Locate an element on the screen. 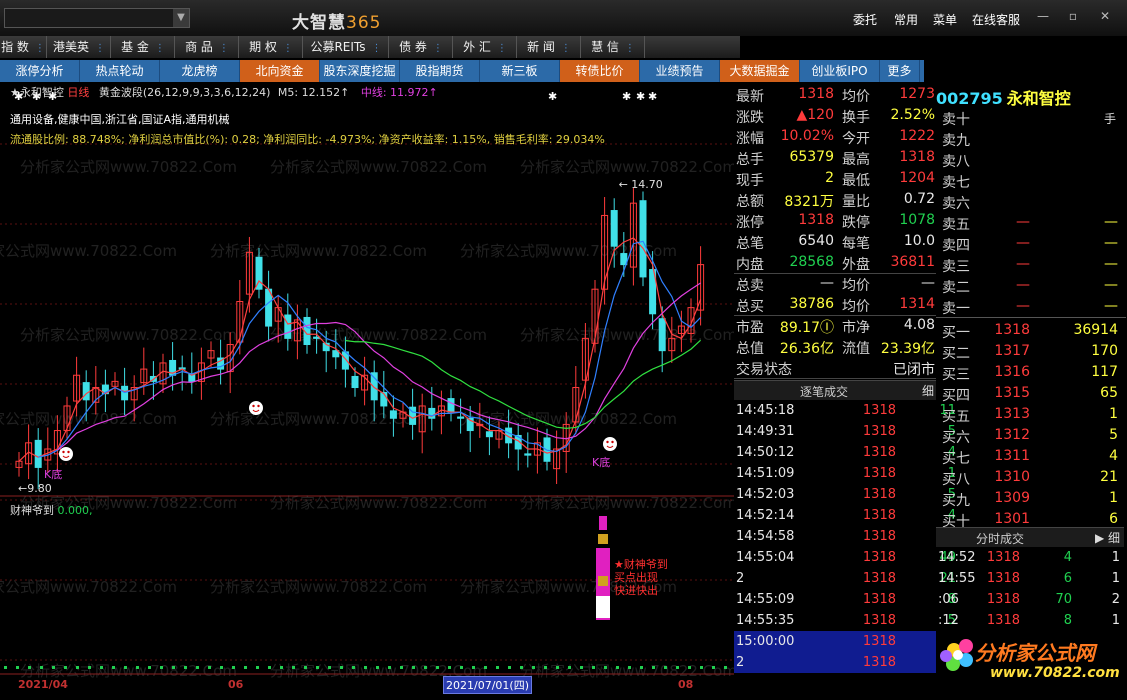 The width and height of the screenshot is (1127, 700). logo-text: 分析家公式网 is located at coordinates (1035, 653).